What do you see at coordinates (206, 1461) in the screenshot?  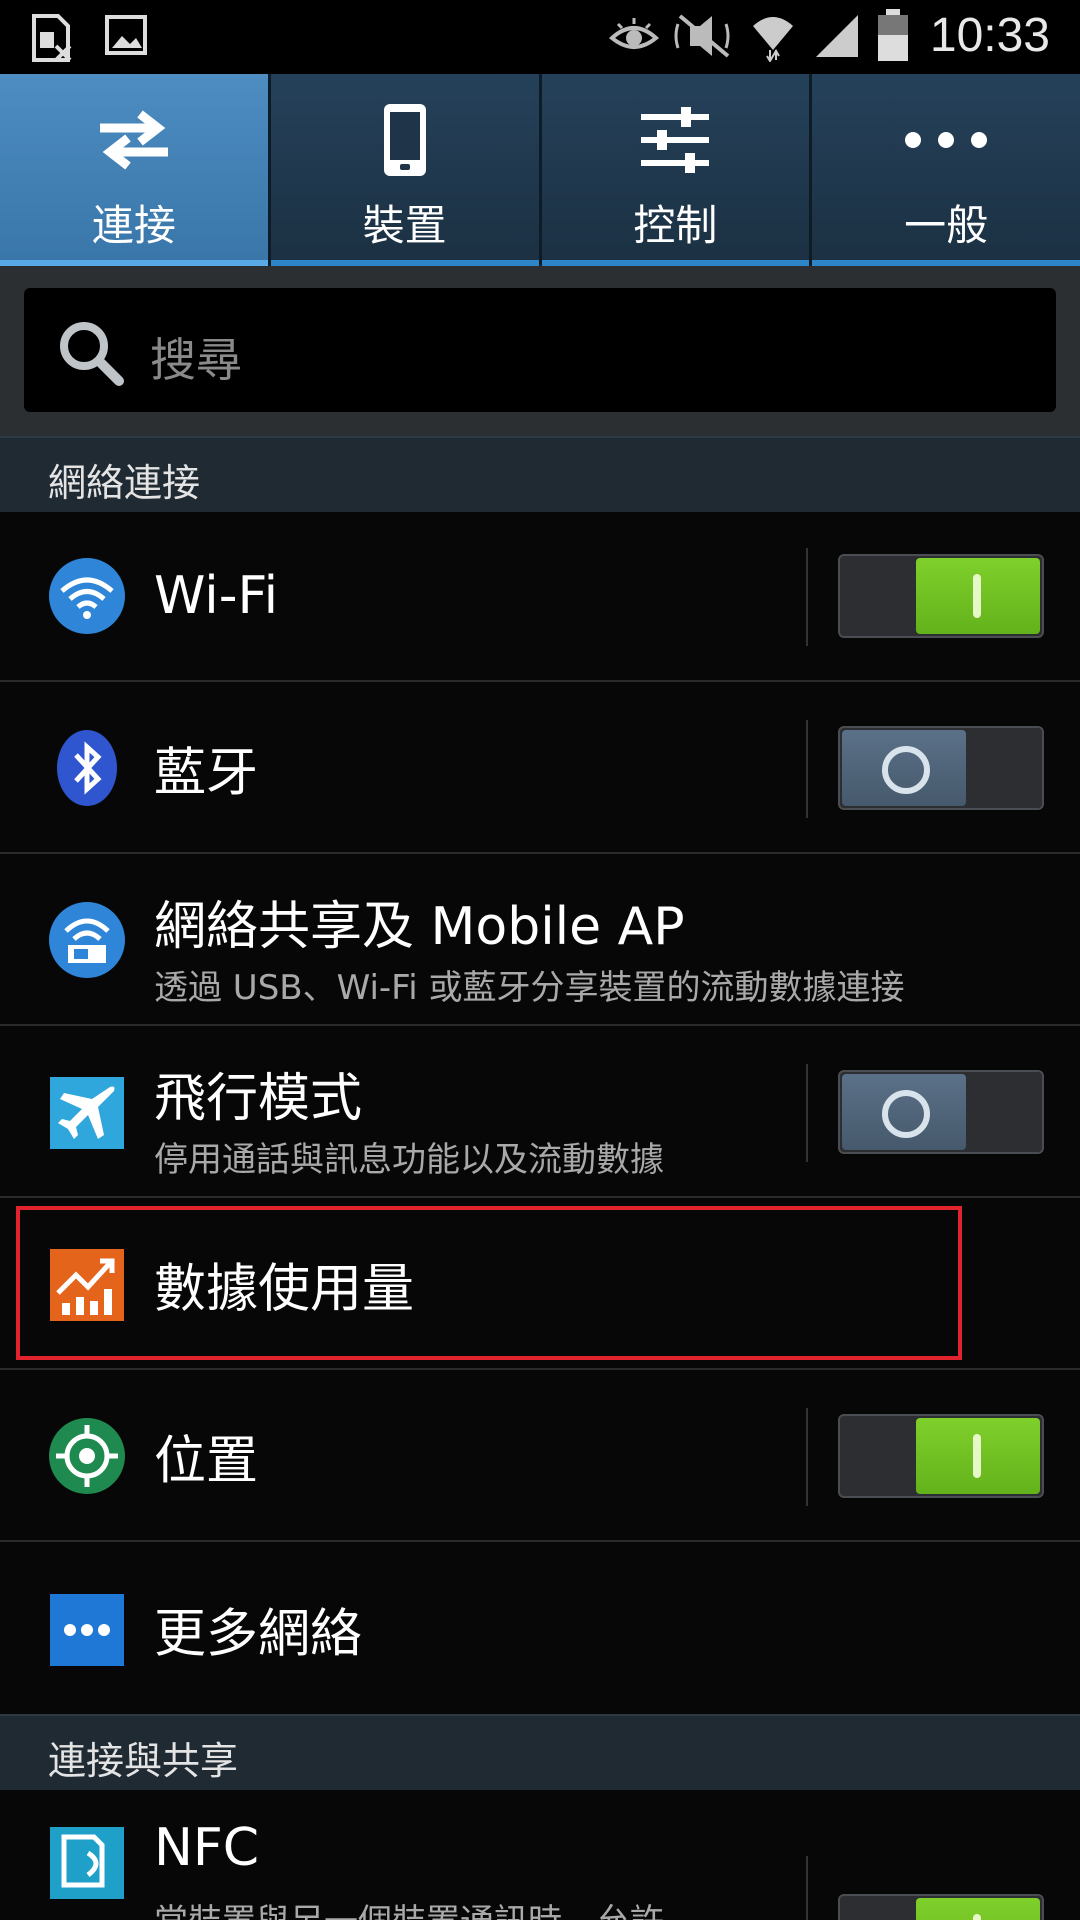 I see `setting-title: 位置` at bounding box center [206, 1461].